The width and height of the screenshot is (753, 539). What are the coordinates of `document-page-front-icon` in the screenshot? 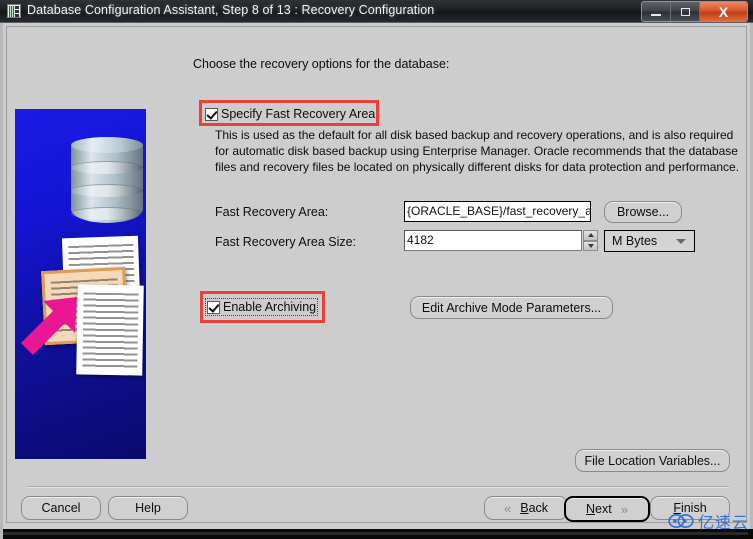 It's located at (110, 330).